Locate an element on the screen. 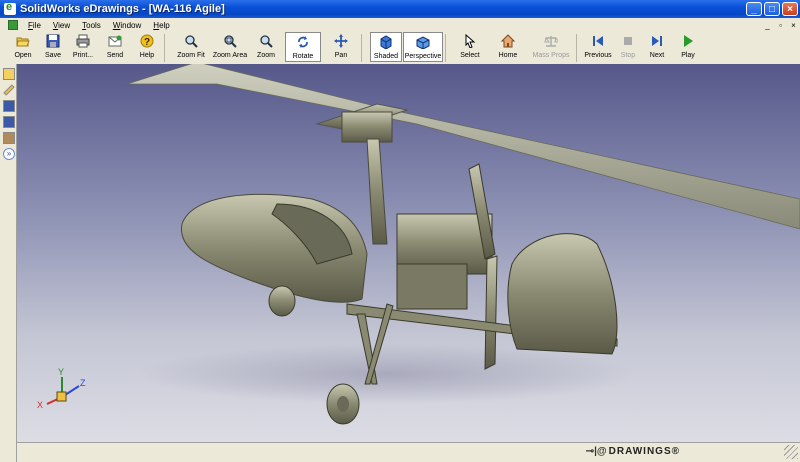  home-button: Home is located at coordinates (508, 47).